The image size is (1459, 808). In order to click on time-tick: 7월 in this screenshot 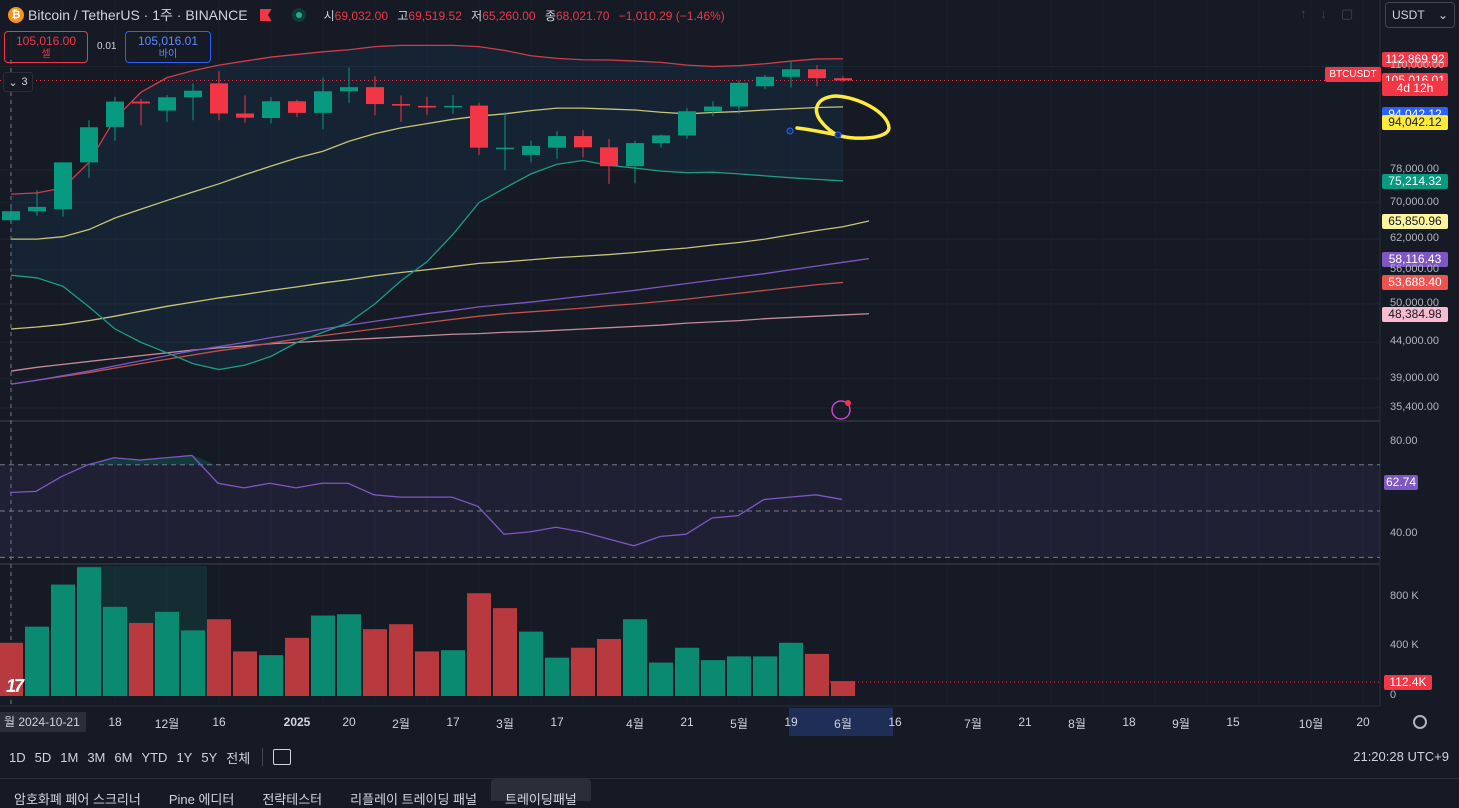, I will do `click(973, 724)`.